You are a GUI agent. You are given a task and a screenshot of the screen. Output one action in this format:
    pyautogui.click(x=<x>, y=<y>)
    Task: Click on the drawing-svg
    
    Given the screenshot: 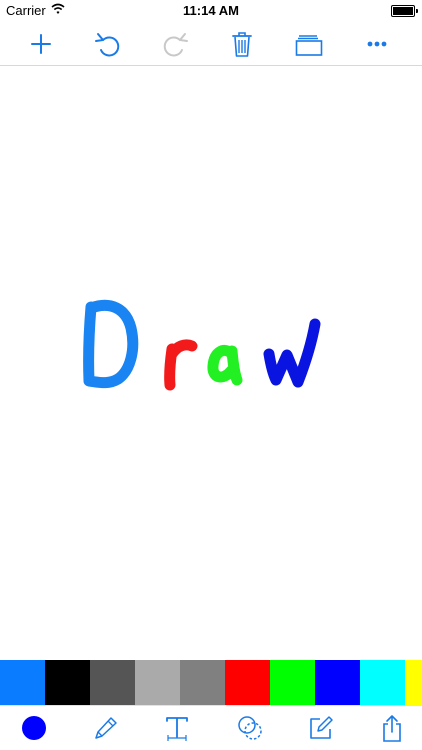 What is the action you would take?
    pyautogui.click(x=202, y=345)
    